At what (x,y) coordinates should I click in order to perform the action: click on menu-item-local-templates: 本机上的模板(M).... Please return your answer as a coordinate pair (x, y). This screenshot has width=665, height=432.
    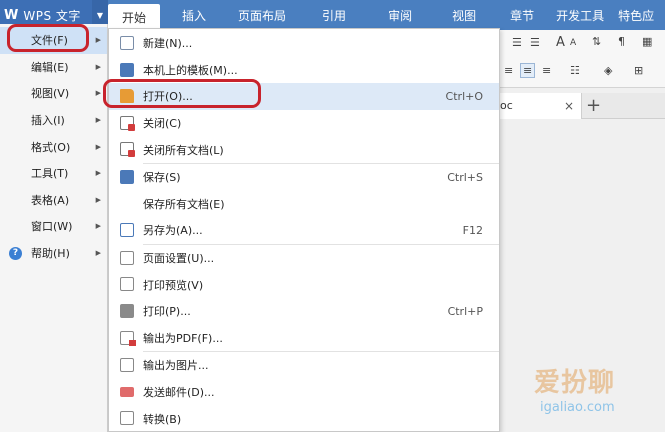
    Looking at the image, I should click on (304, 70).